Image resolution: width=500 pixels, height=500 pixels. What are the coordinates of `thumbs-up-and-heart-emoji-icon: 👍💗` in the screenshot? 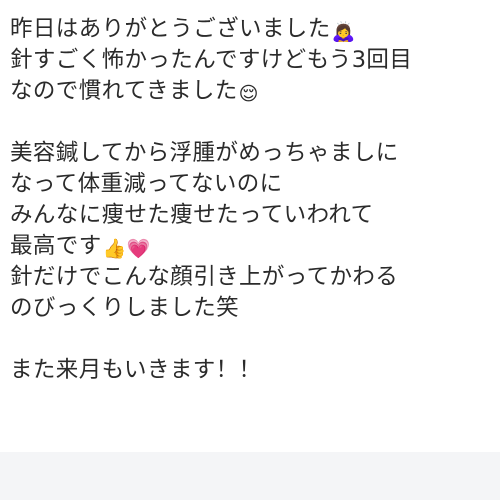 It's located at (126, 249).